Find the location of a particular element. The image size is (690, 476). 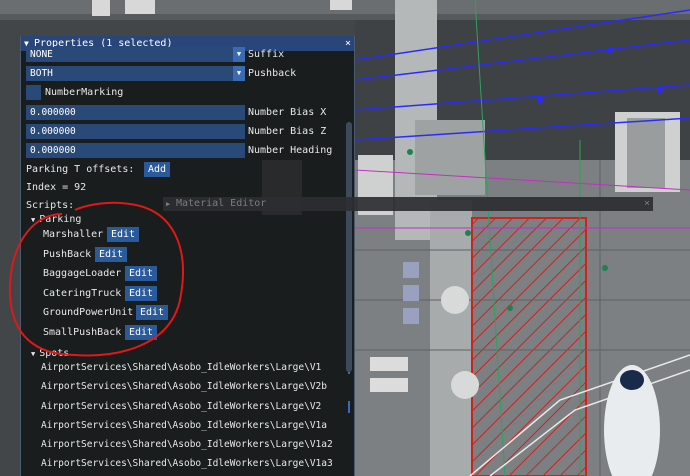

annotation-circle is located at coordinates (96, 279).